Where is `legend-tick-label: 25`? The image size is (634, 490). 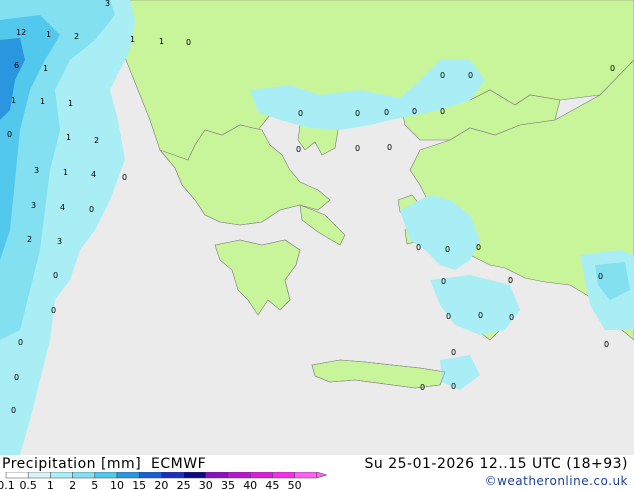
legend-tick-label: 25 is located at coordinates (184, 484).